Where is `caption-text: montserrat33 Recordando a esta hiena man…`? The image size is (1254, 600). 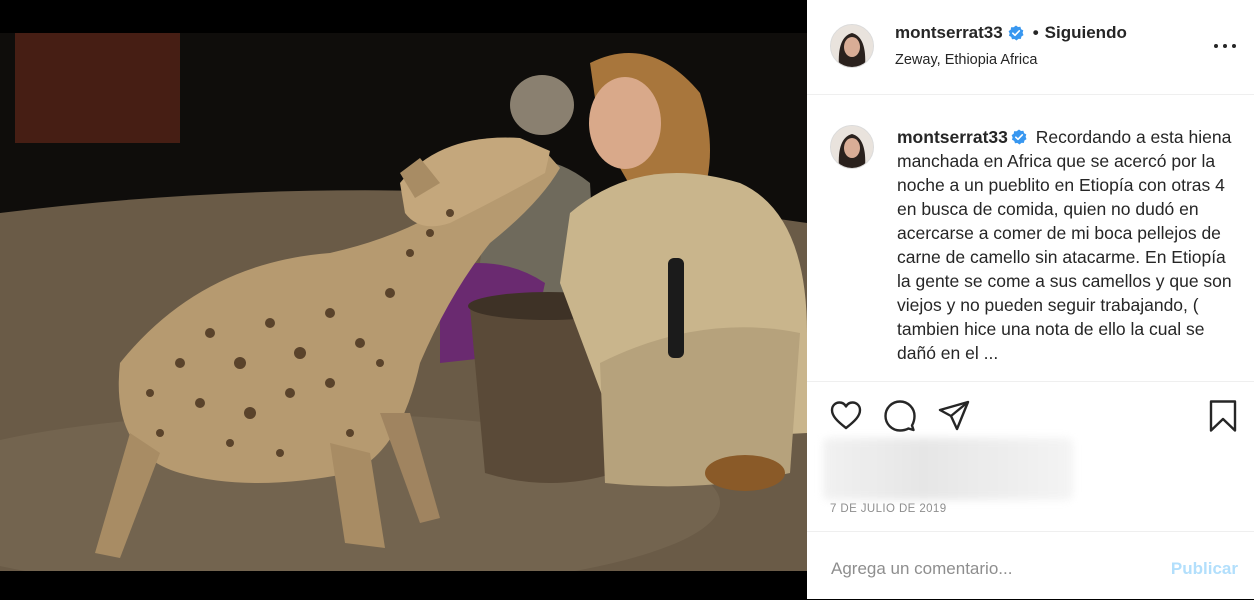 caption-text: montserrat33 Recordando a esta hiena man… is located at coordinates (1069, 245).